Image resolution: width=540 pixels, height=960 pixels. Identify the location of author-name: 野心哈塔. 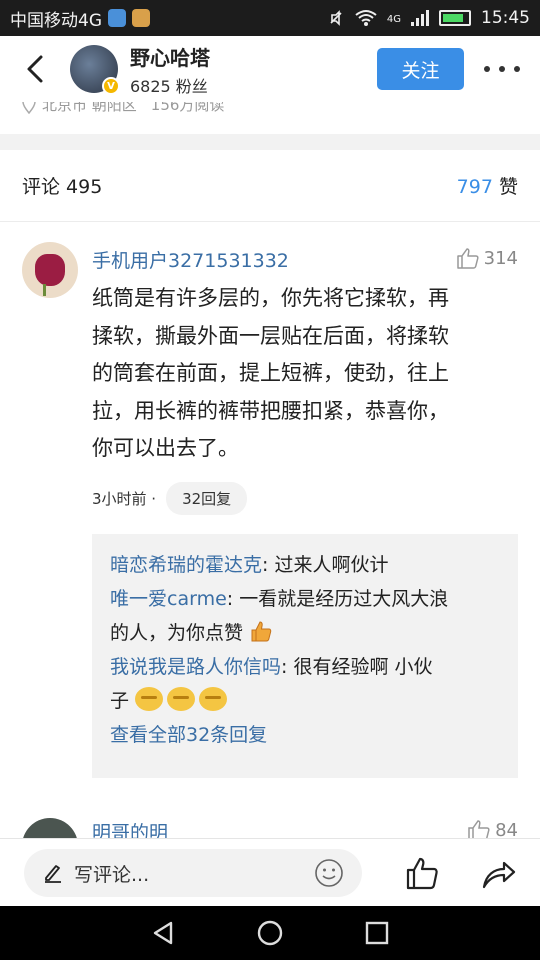
(170, 57).